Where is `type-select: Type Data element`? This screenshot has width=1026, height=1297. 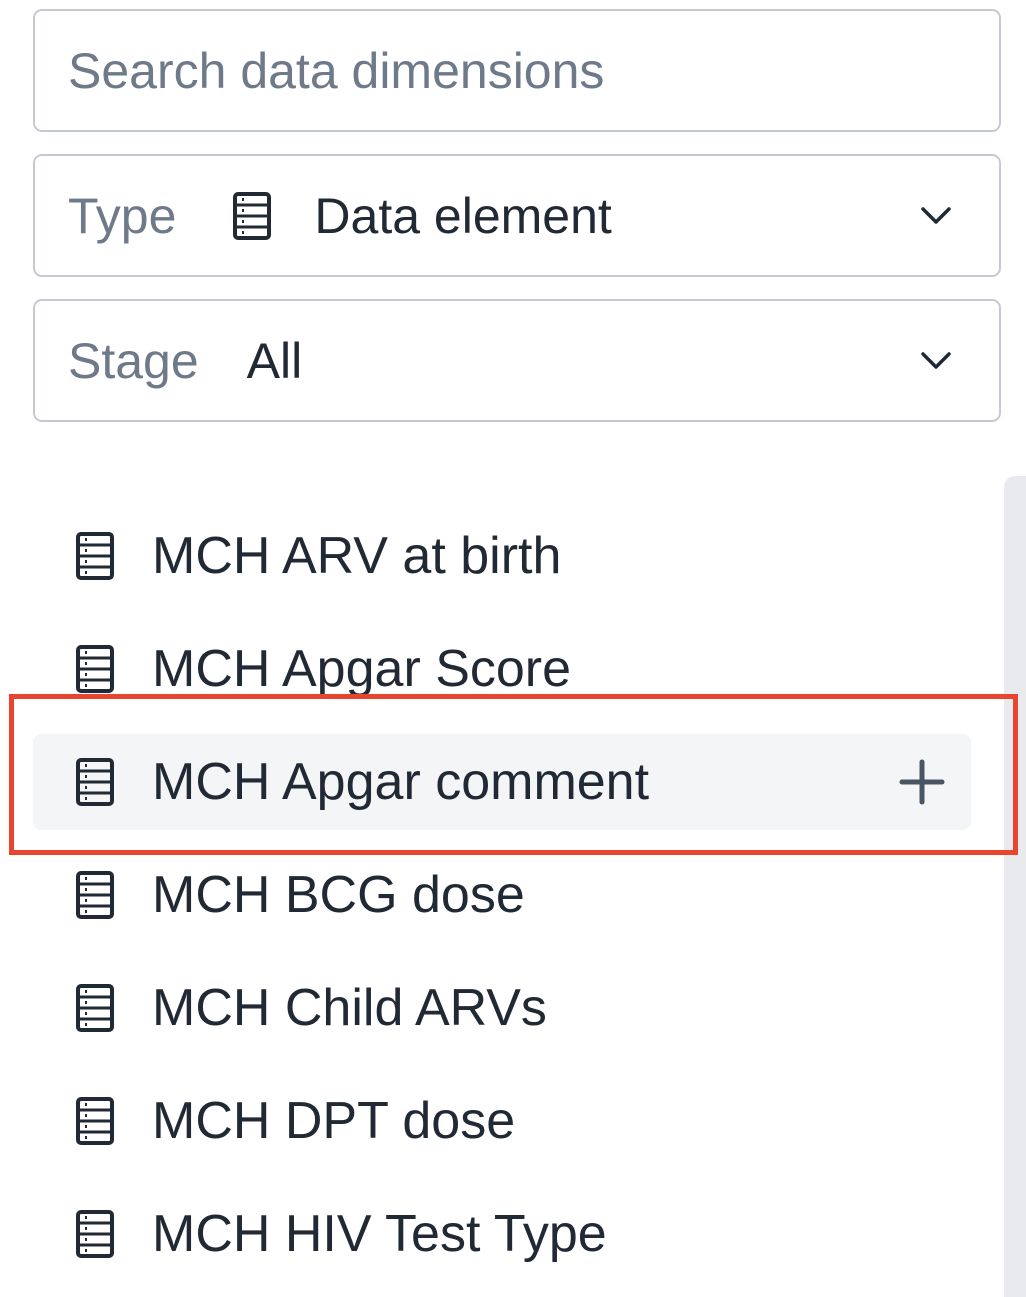
type-select: Type Data element is located at coordinates (517, 215).